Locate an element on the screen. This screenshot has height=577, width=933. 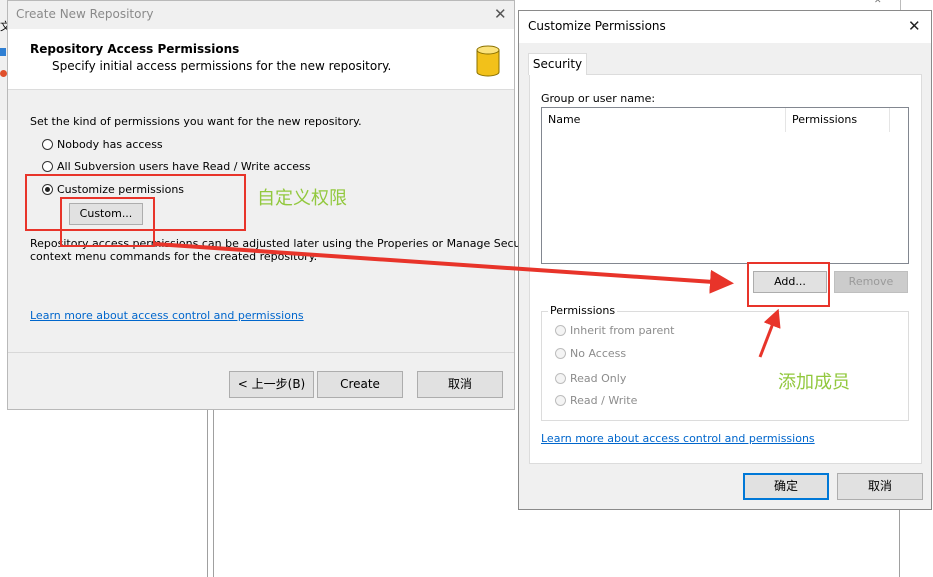
annotation-add-members: 添加成员 is located at coordinates (814, 382).